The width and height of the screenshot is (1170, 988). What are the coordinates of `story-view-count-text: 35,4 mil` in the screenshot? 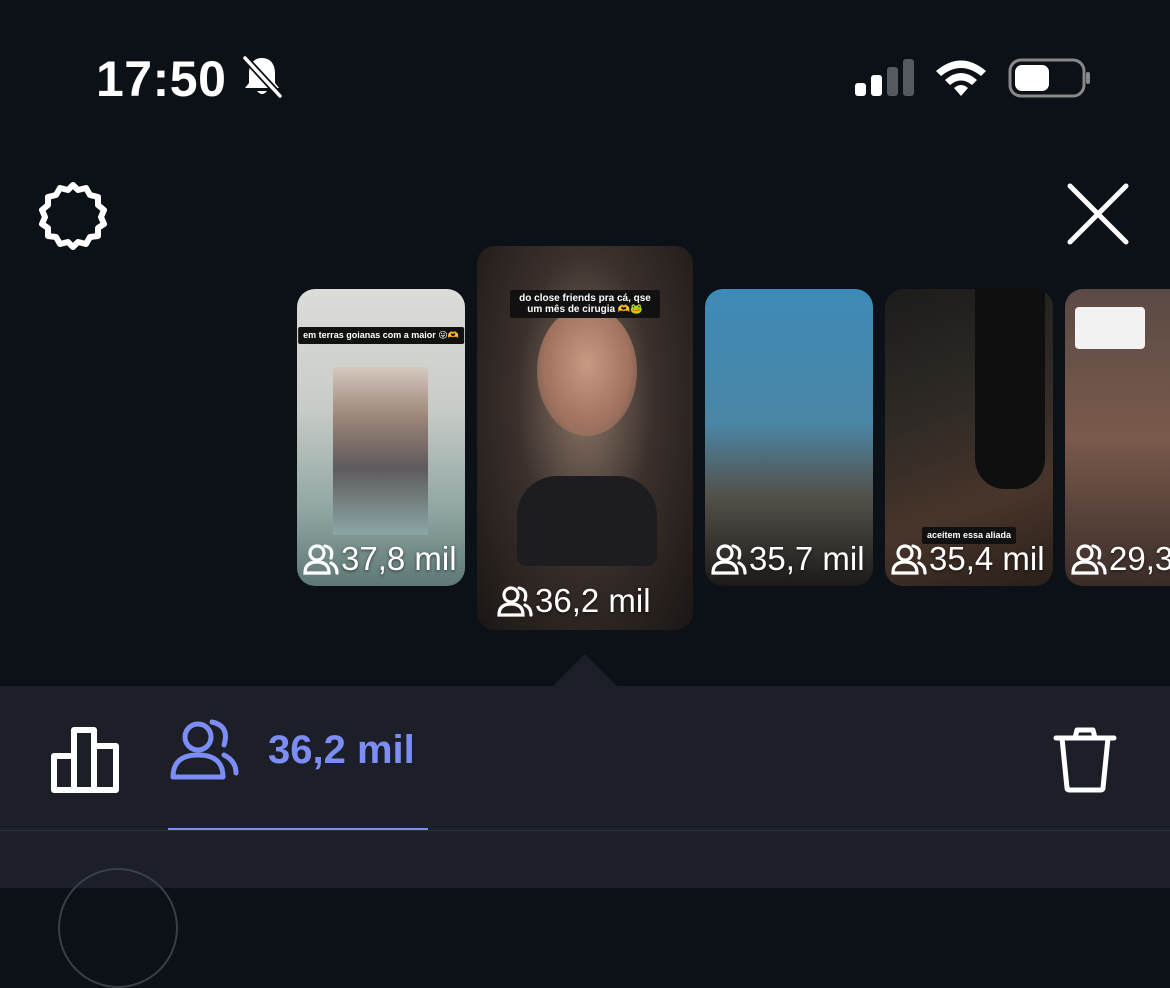 It's located at (987, 558).